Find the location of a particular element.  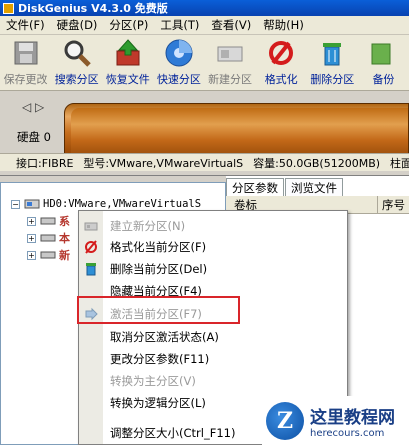

delete-partition-label: 删除分区 is located at coordinates (332, 79).